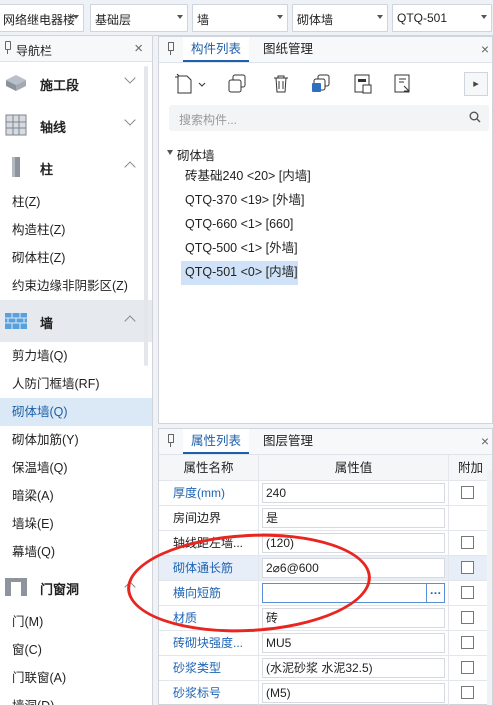 Image resolution: width=493 pixels, height=705 pixels. Describe the element at coordinates (237, 225) in the screenshot. I see `tree-item: QTQ-660 <1> [660]` at that location.